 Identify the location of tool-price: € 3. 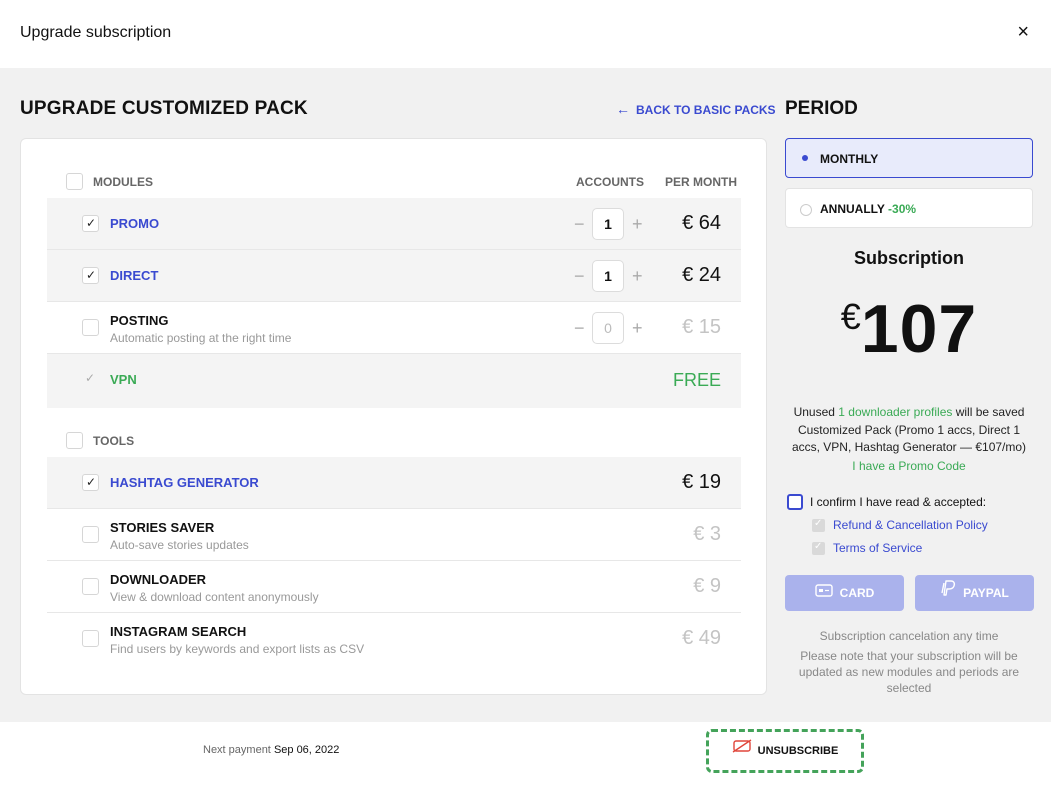
(707, 534).